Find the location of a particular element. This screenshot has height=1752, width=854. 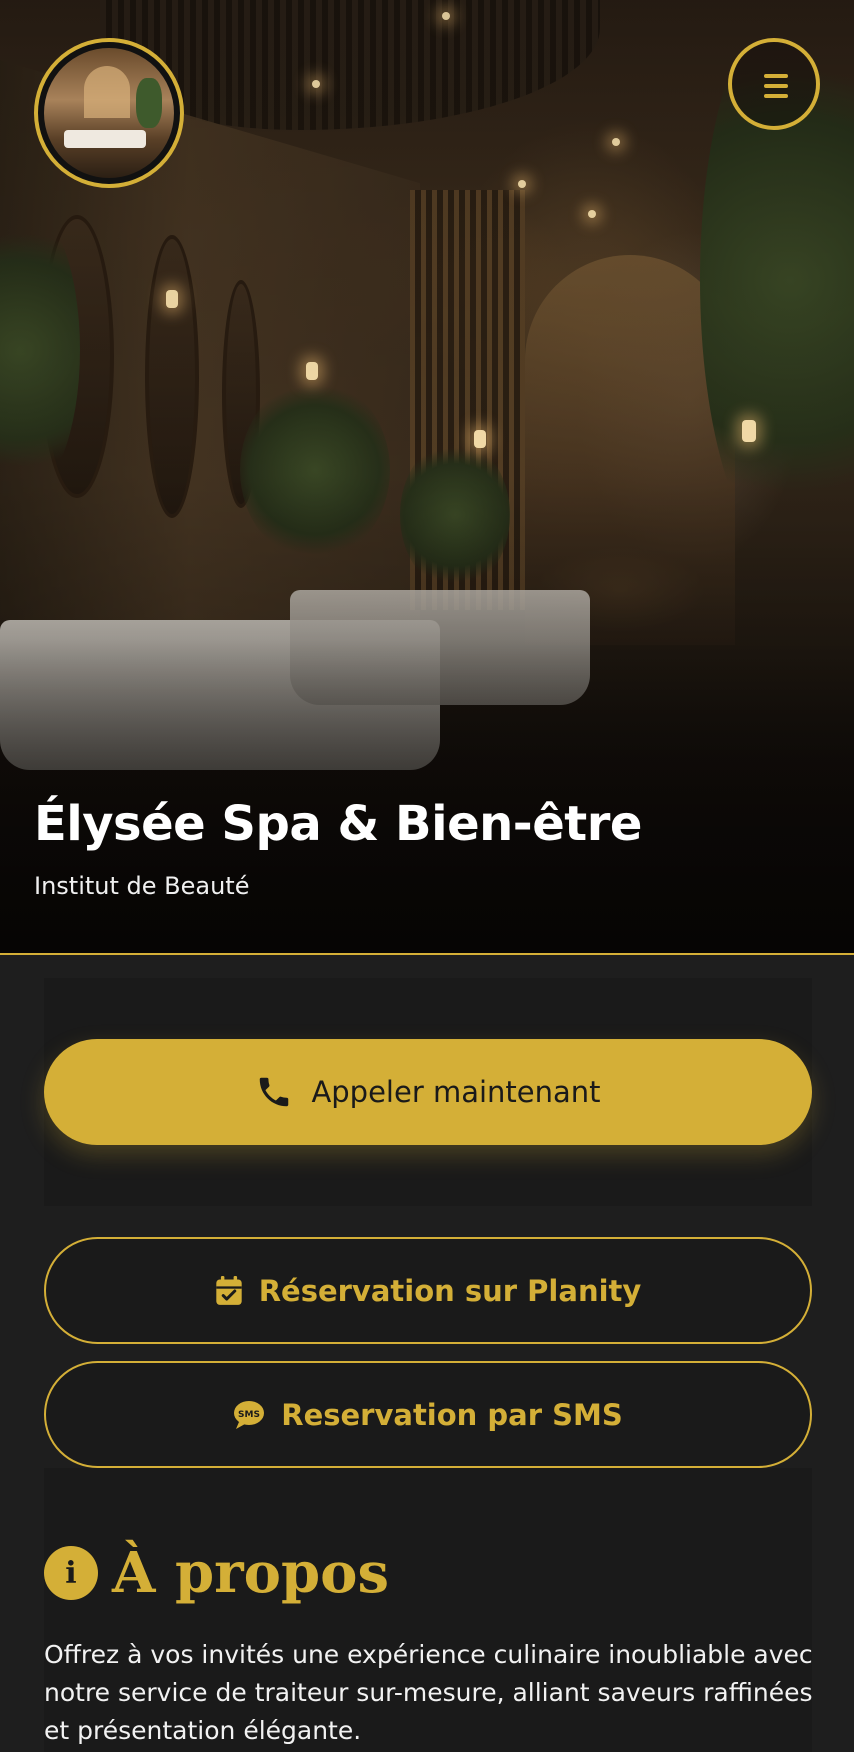

about-section-title: i À propos is located at coordinates (216, 1573).